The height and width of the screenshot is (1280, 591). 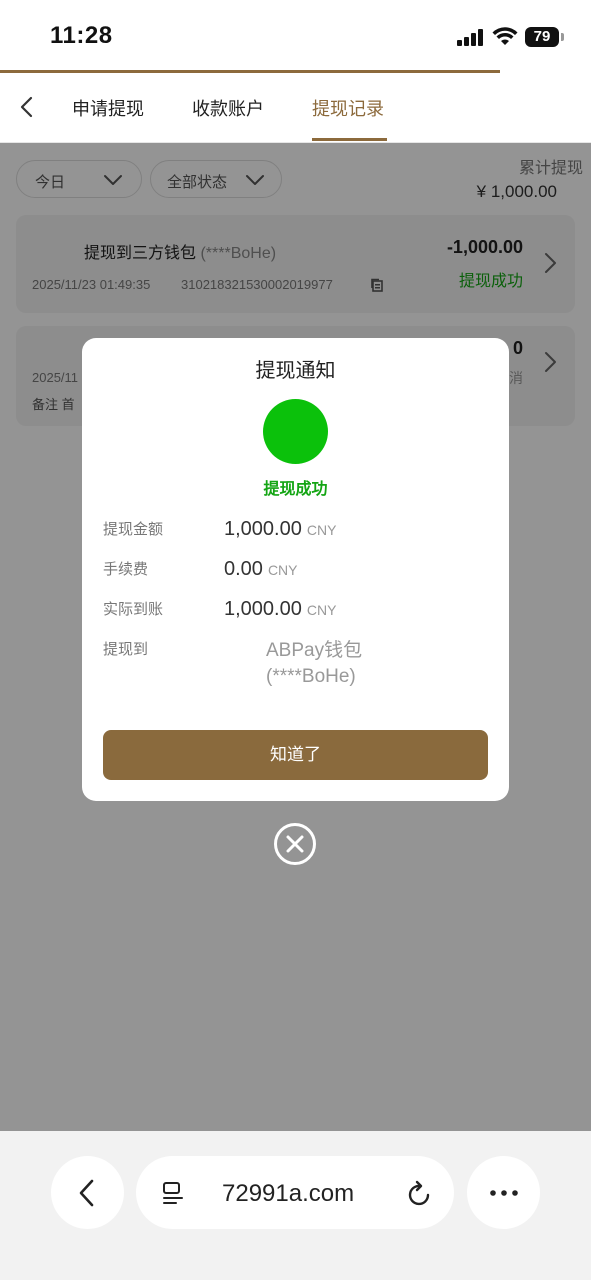 I want to click on reload-icon, so click(x=420, y=1193).